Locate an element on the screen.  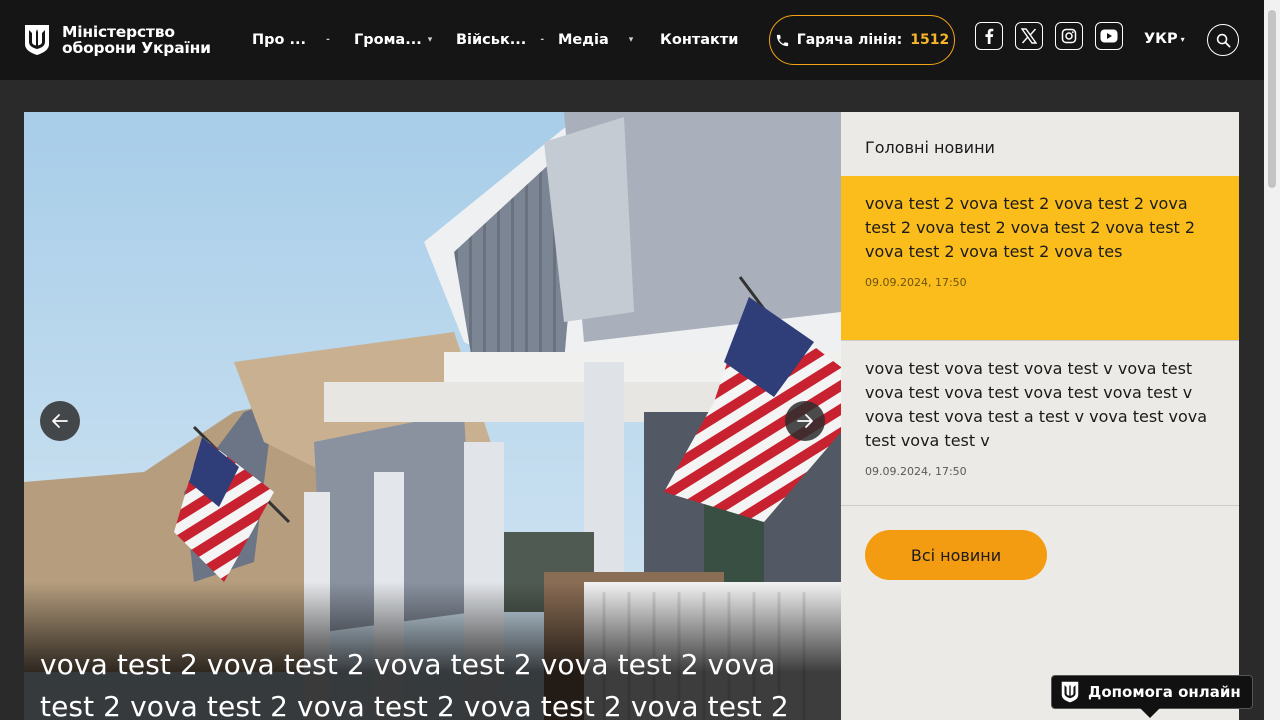
slider-next-button is located at coordinates (805, 421).